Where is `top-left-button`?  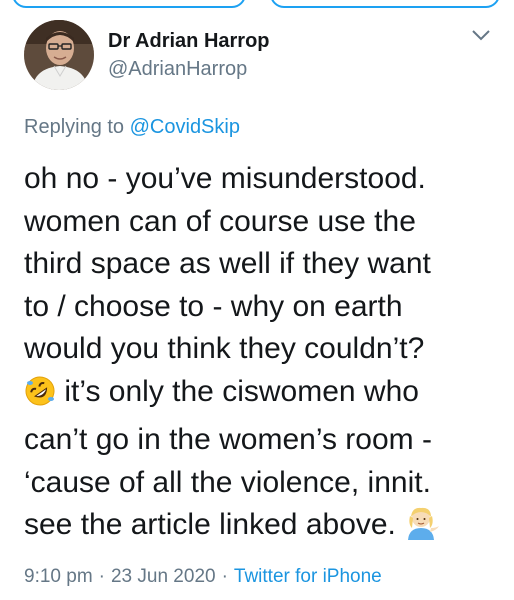 top-left-button is located at coordinates (129, 4).